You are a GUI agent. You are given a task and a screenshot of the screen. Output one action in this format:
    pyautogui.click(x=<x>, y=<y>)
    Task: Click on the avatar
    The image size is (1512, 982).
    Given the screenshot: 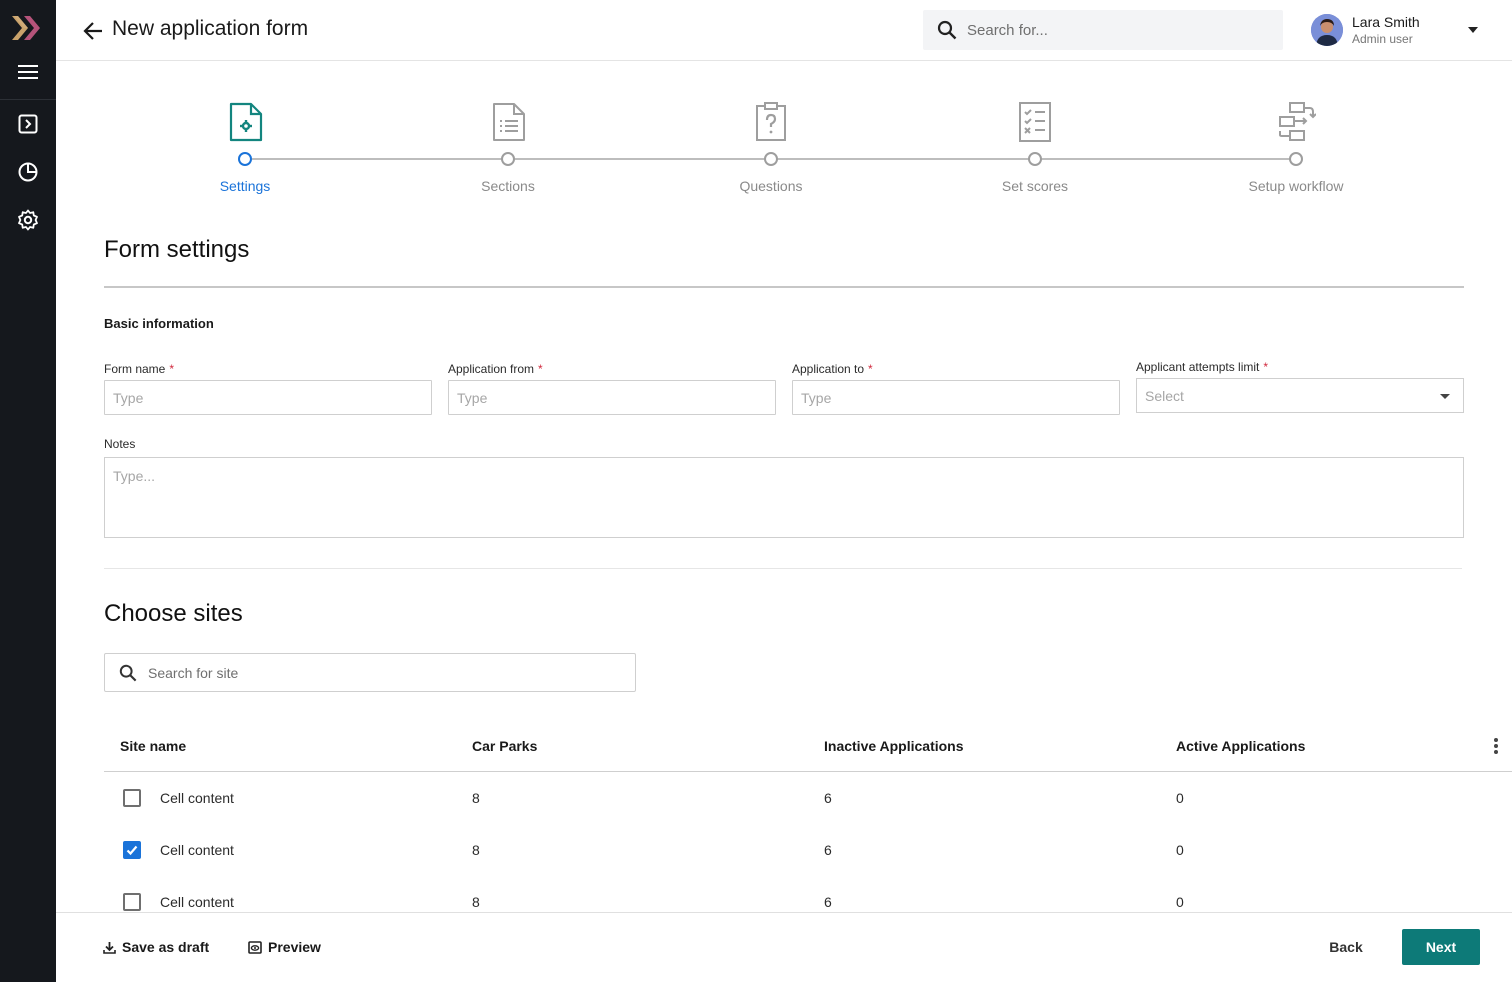 What is the action you would take?
    pyautogui.click(x=1327, y=30)
    